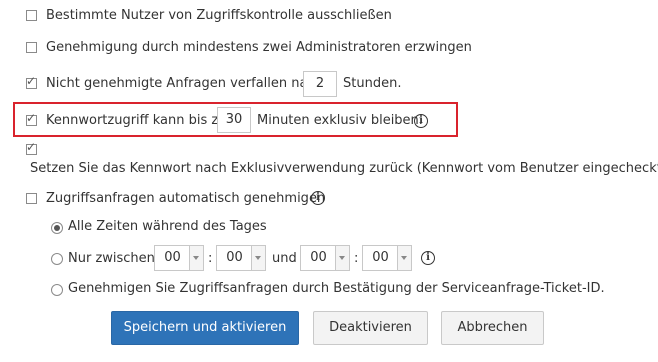 This screenshot has height=362, width=658. I want to click on all-day-radio, so click(57, 228).